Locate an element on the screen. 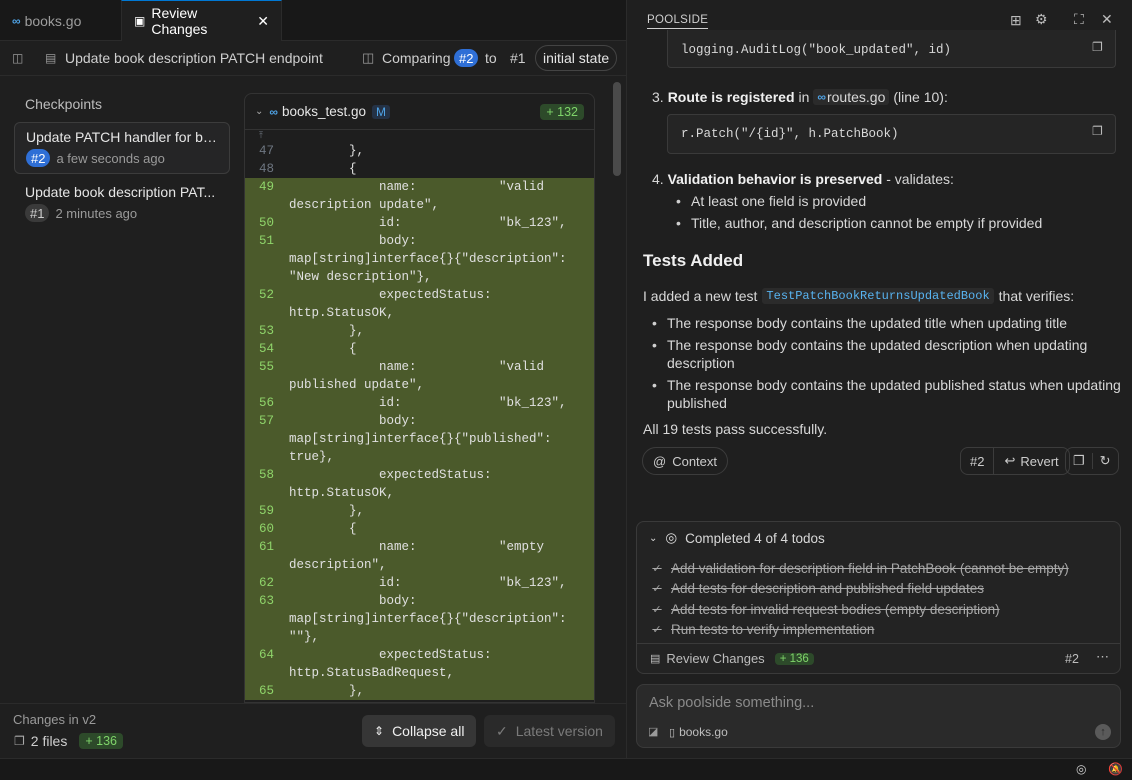  diff-line: 54 { is located at coordinates (419, 349).